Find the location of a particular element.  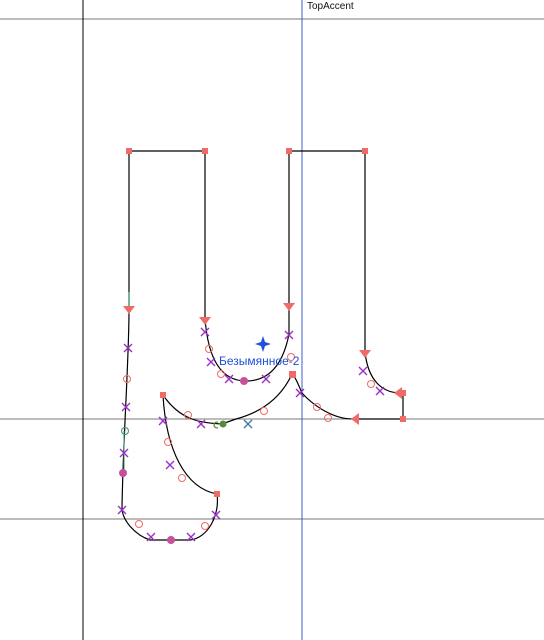

four-point-star-icon is located at coordinates (263, 344).